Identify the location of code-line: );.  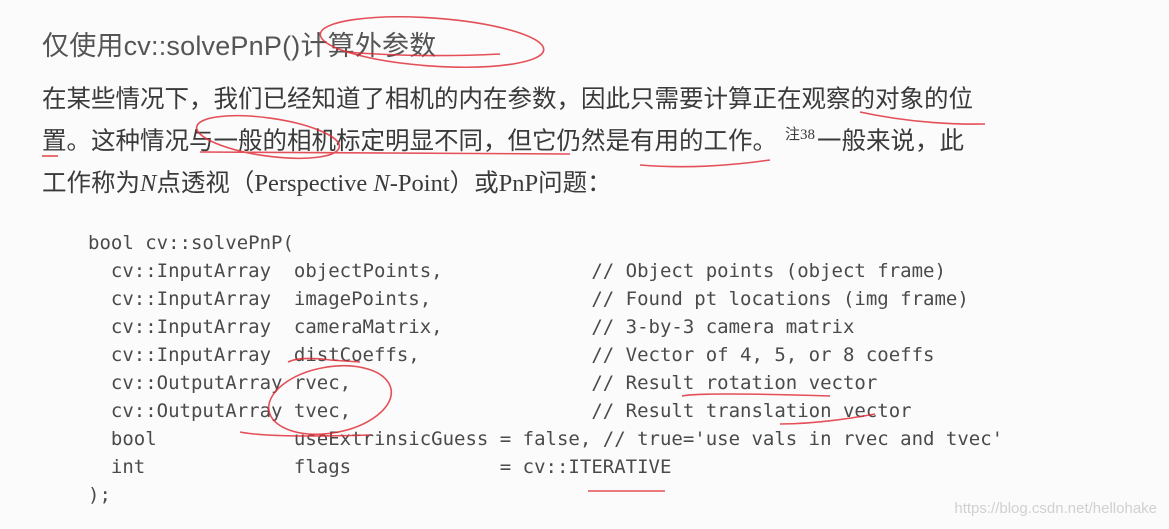
(99, 495).